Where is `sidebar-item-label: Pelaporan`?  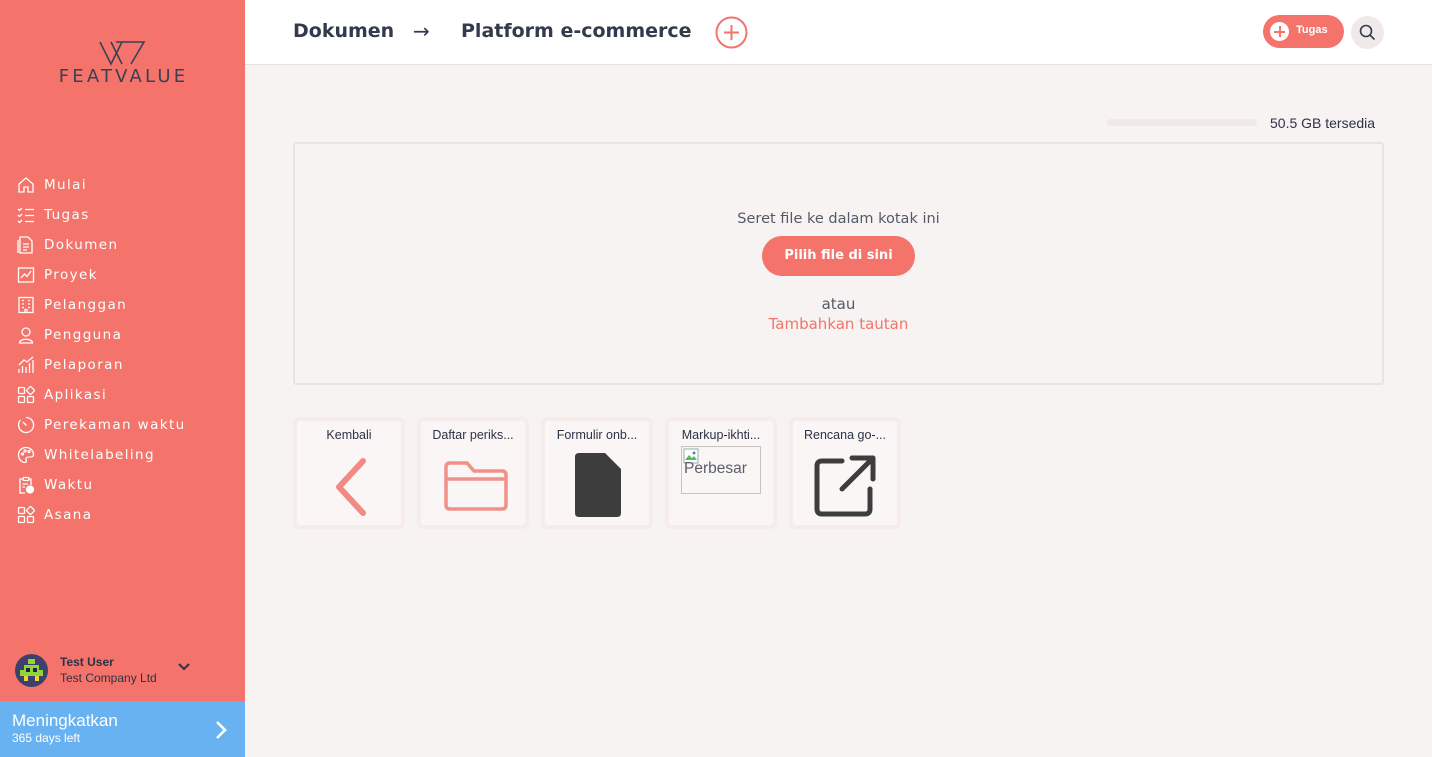 sidebar-item-label: Pelaporan is located at coordinates (84, 365).